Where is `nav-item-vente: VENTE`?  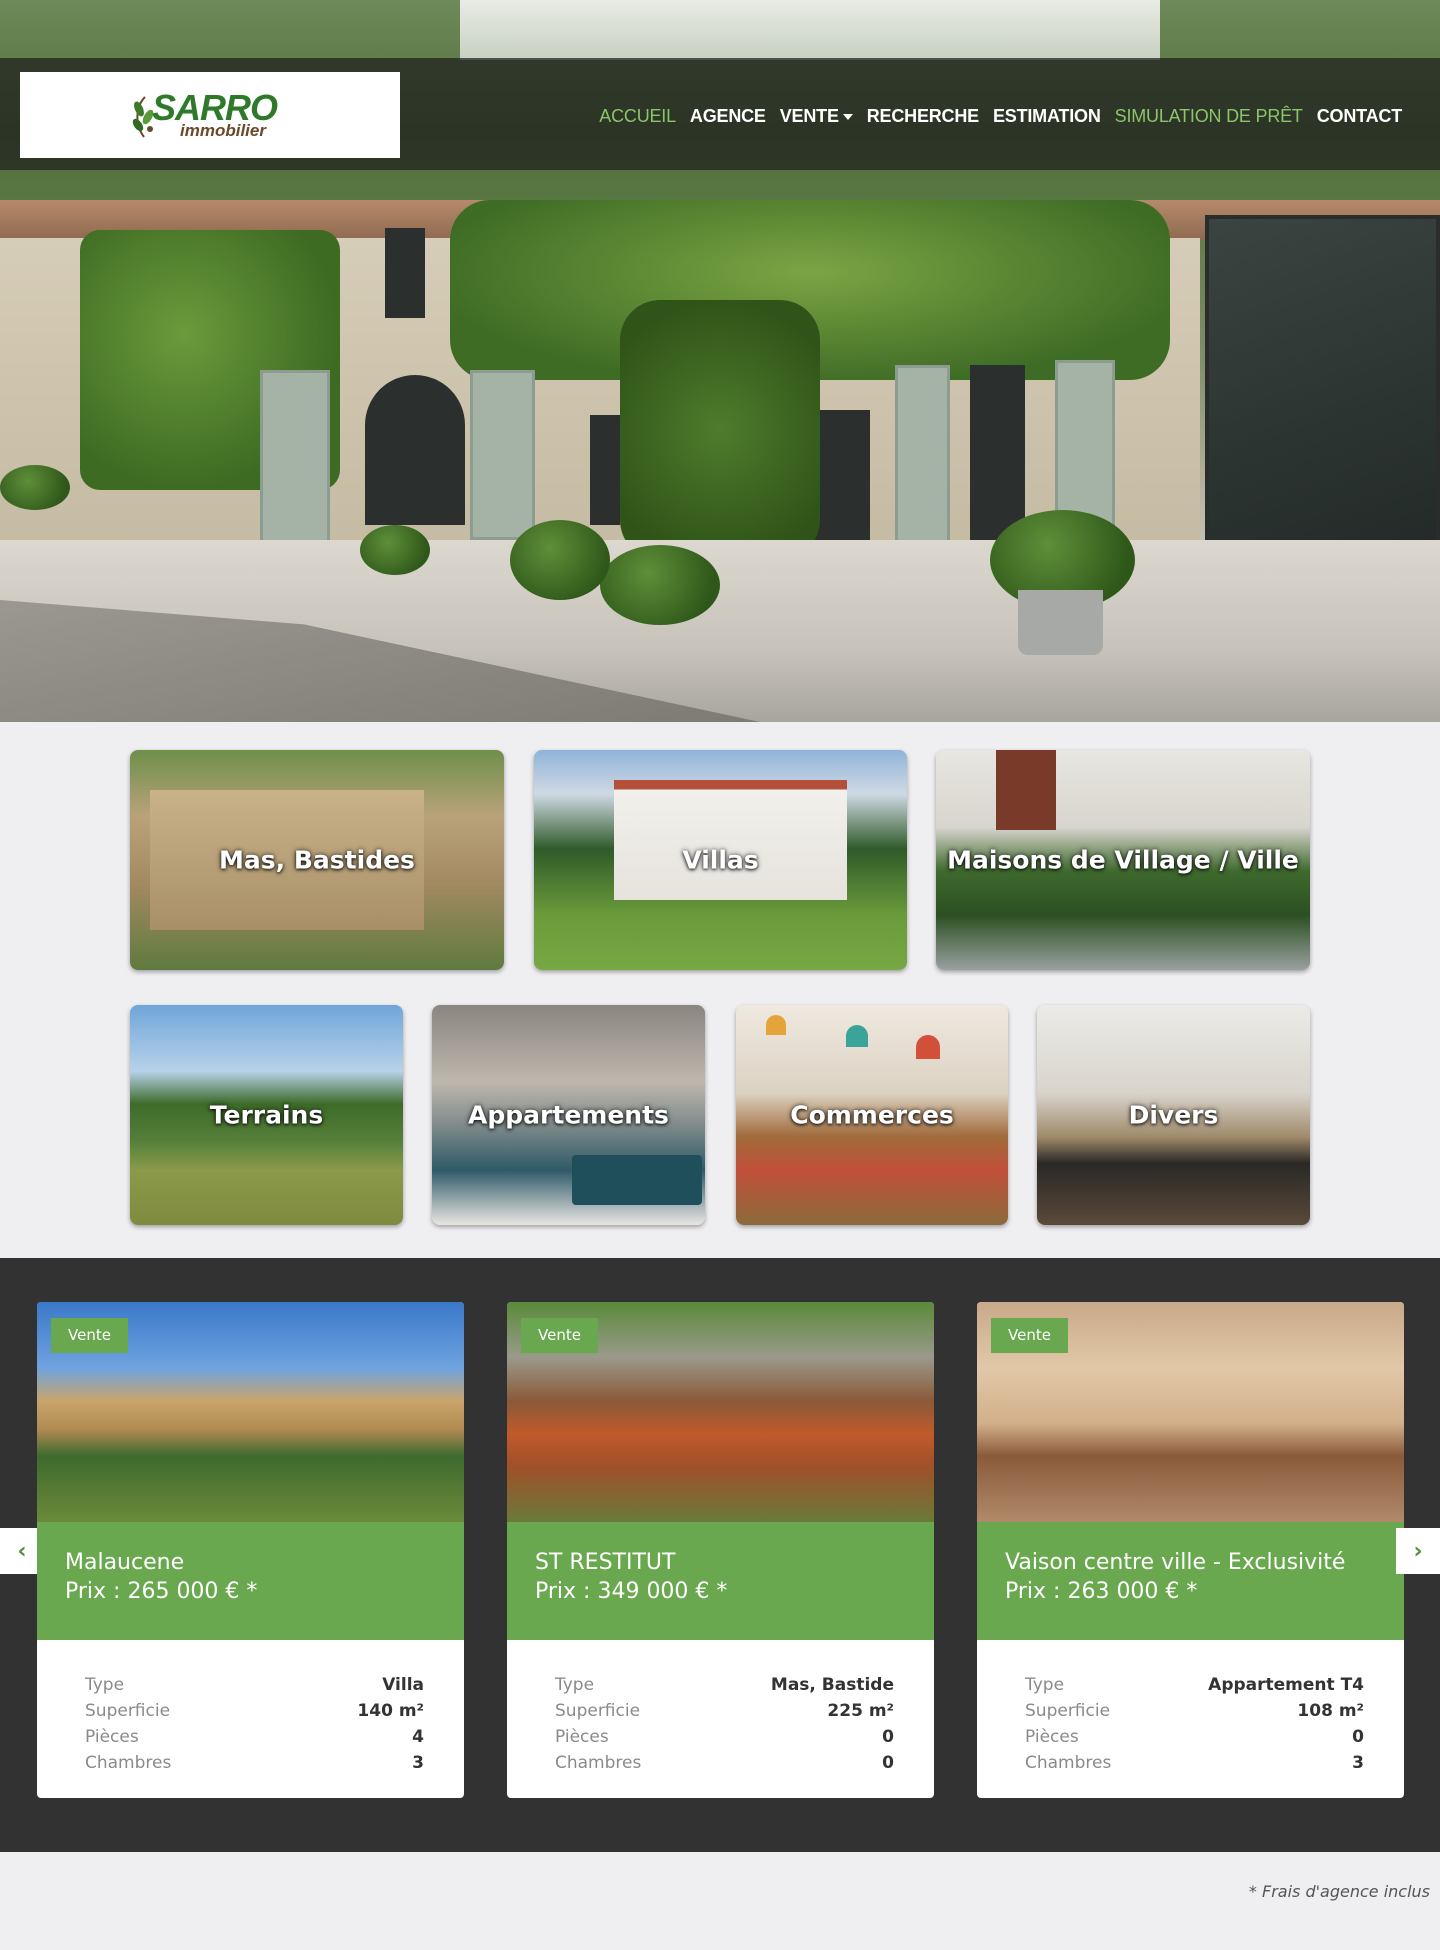 nav-item-vente: VENTE is located at coordinates (816, 116).